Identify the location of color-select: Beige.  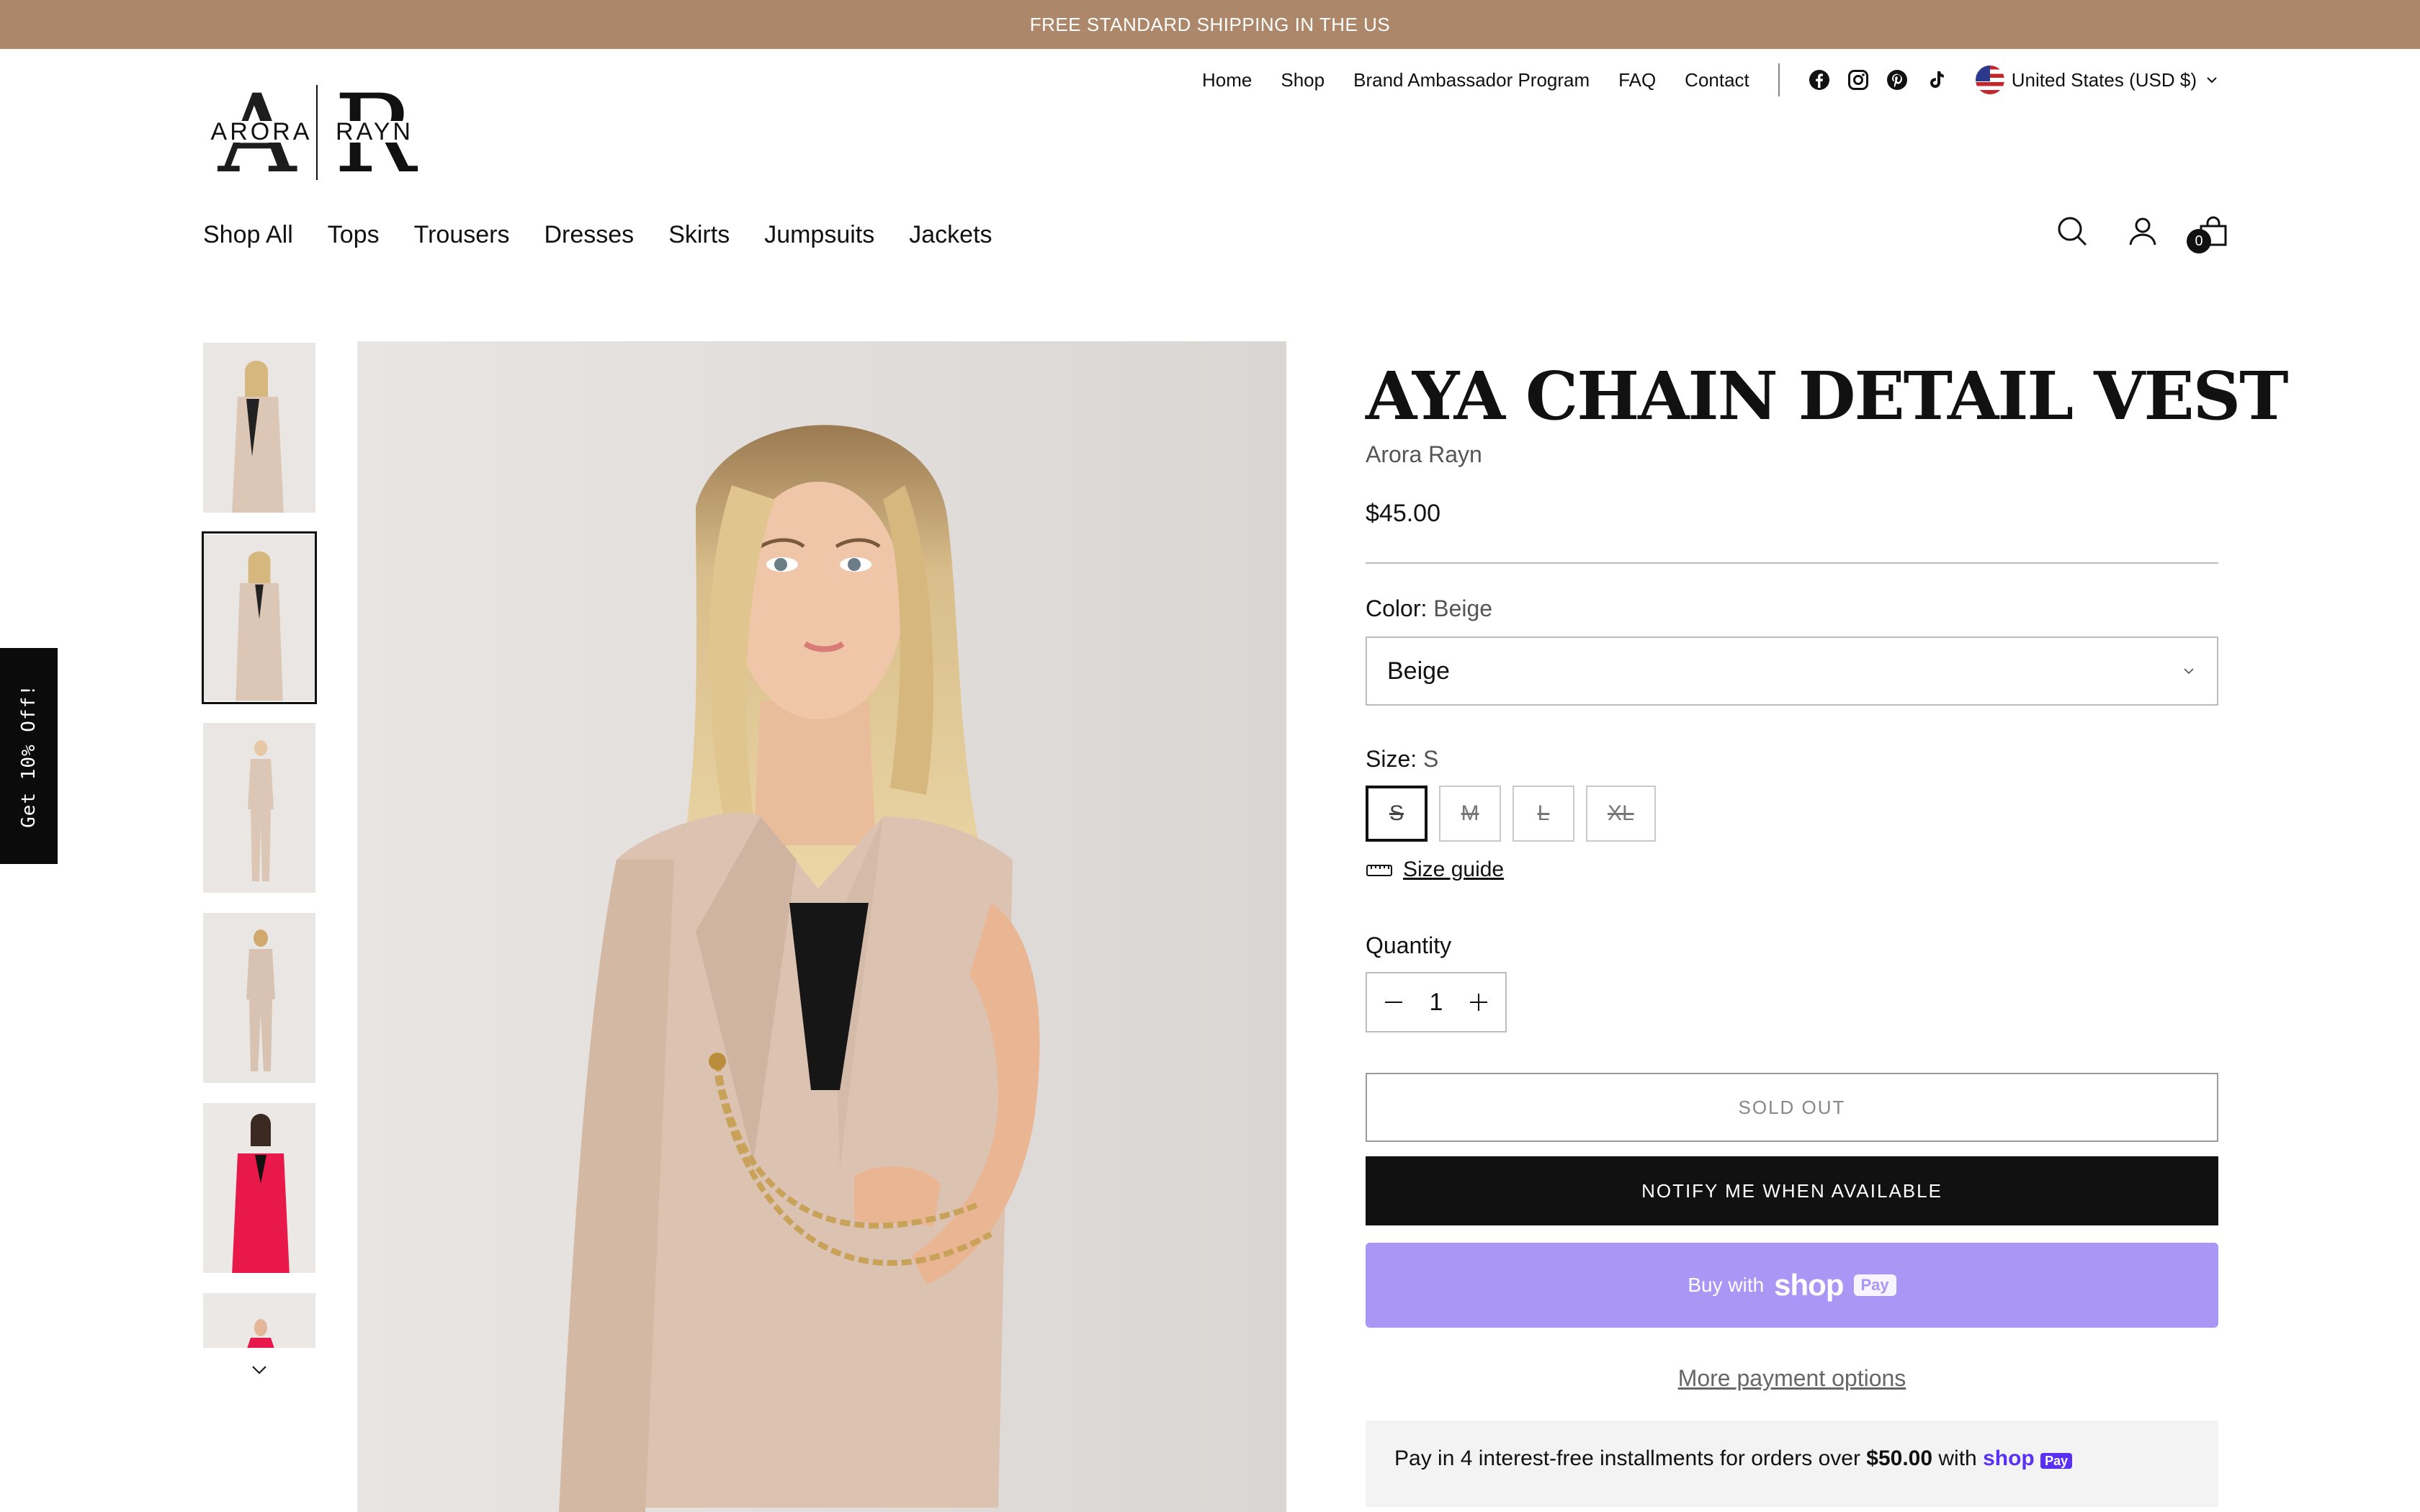
(1792, 671).